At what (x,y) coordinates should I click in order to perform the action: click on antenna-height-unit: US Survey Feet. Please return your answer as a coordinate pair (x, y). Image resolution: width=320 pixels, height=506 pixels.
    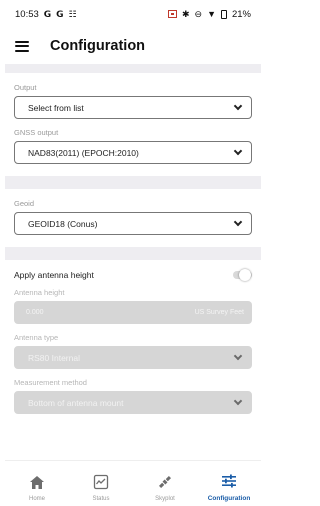
    Looking at the image, I should click on (219, 312).